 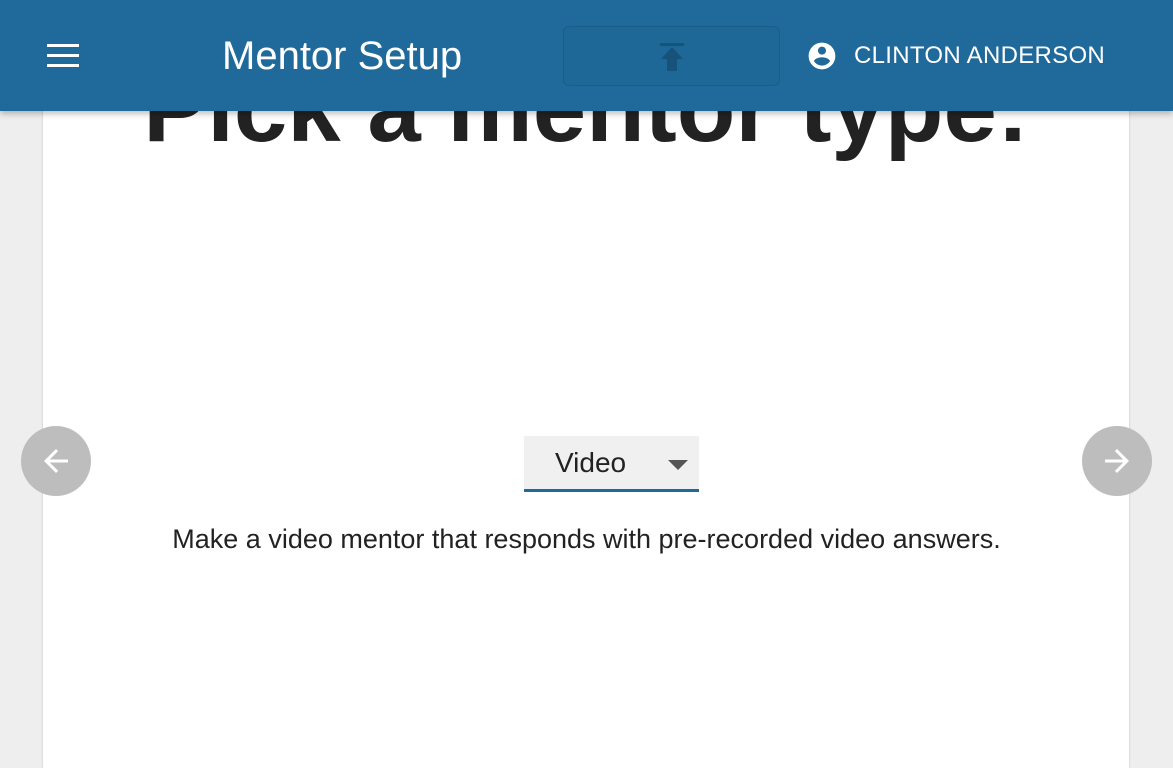 I want to click on app-bar: Mentor Setup CLINTON ANDERSON, so click(x=586, y=55).